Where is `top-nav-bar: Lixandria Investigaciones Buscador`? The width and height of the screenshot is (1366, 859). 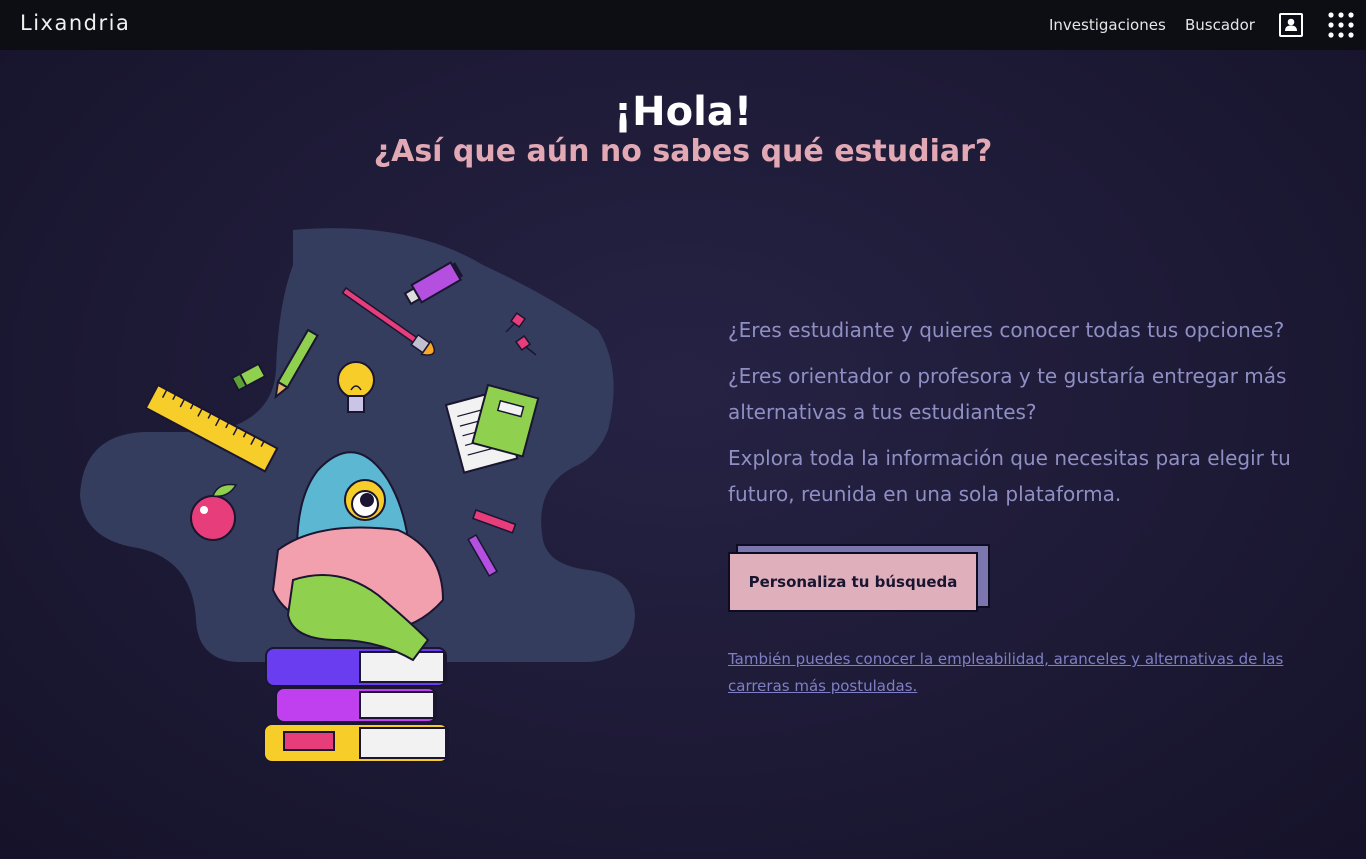
top-nav-bar: Lixandria Investigaciones Buscador is located at coordinates (683, 25).